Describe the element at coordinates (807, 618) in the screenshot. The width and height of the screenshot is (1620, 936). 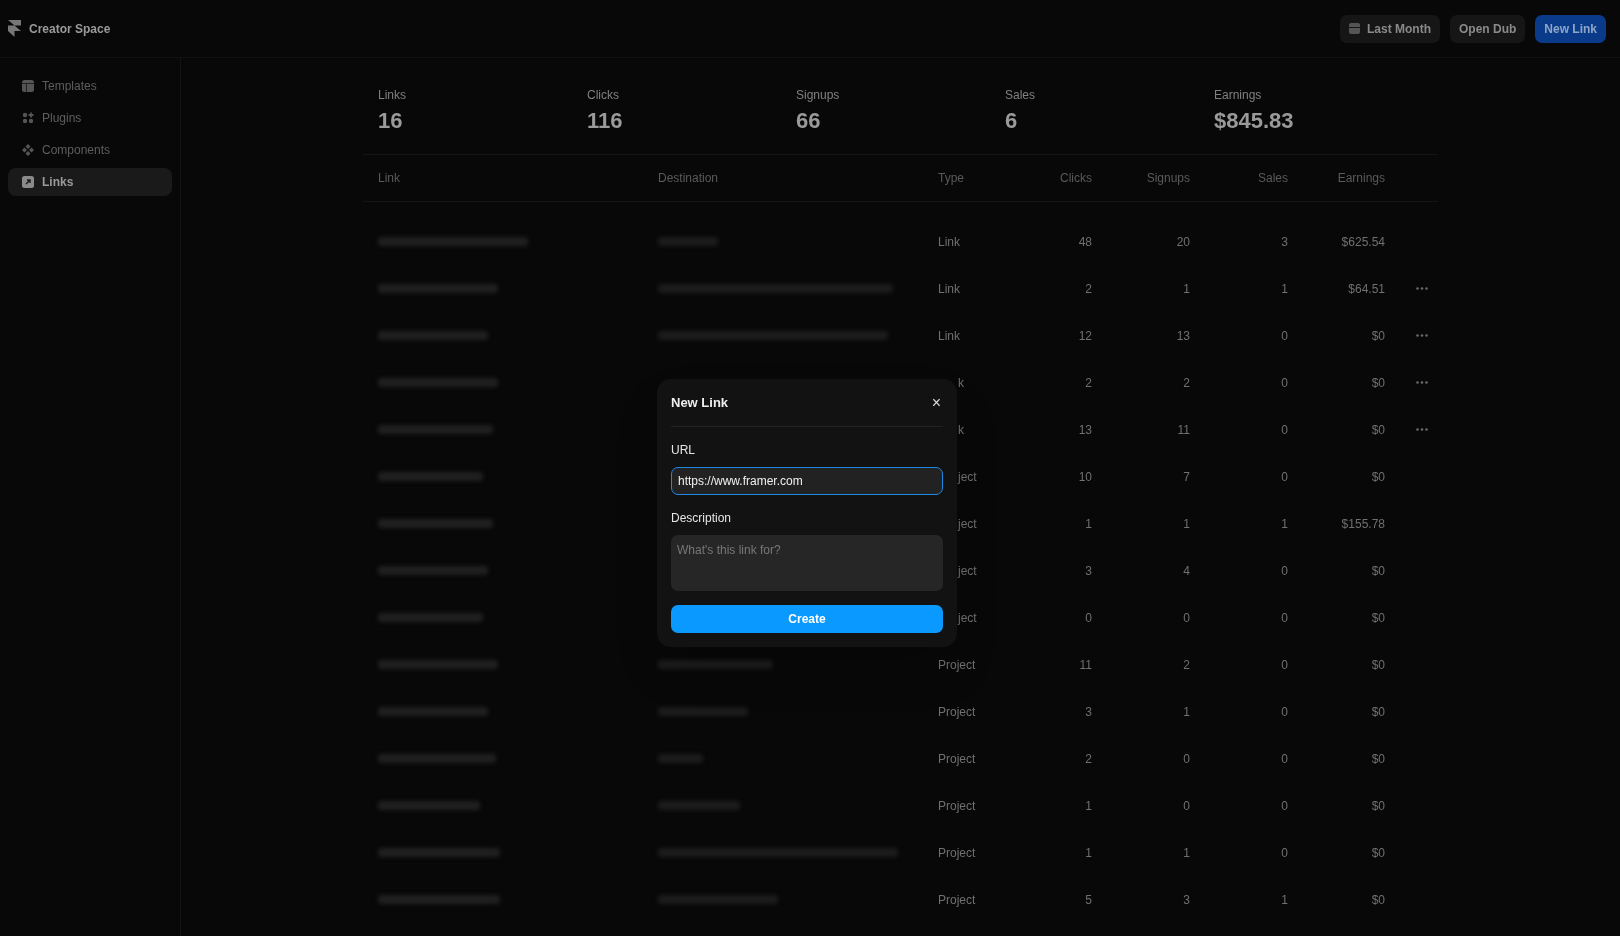
I see `create-button: Create` at that location.